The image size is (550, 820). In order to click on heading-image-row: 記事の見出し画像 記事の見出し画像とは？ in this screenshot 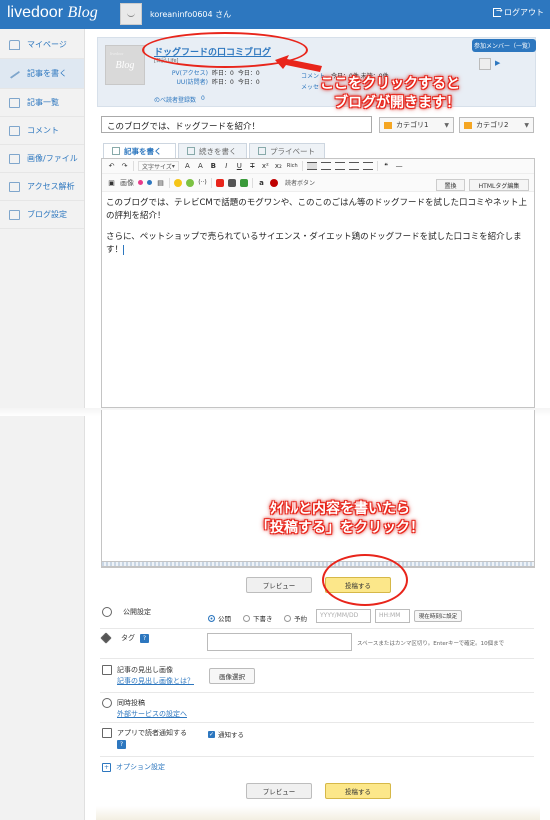, I will do `click(148, 675)`.